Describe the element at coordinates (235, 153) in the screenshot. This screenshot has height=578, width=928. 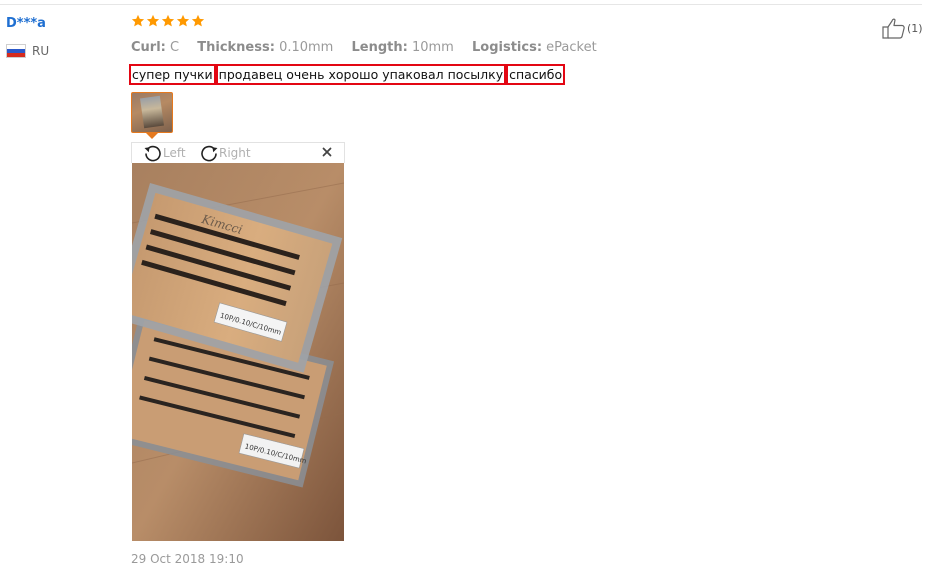
I see `rotate-right-label: Right` at that location.